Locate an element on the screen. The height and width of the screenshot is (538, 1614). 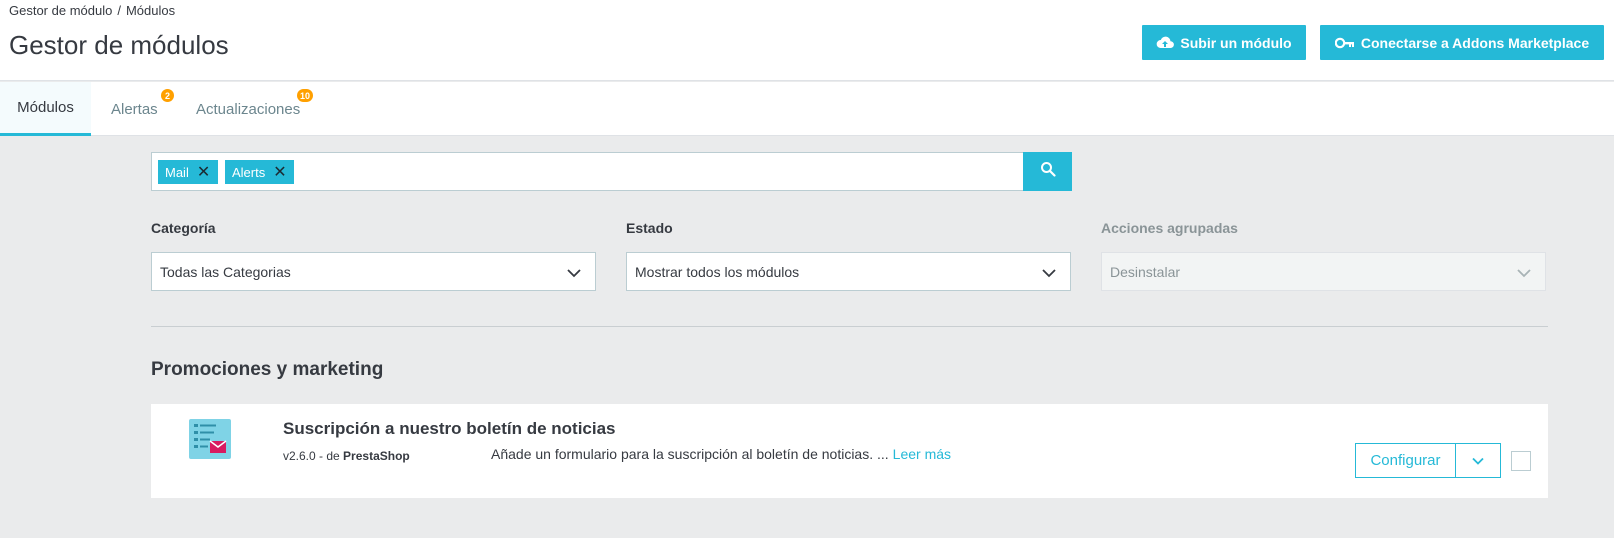
category-filter-label: Categoría is located at coordinates (183, 228).